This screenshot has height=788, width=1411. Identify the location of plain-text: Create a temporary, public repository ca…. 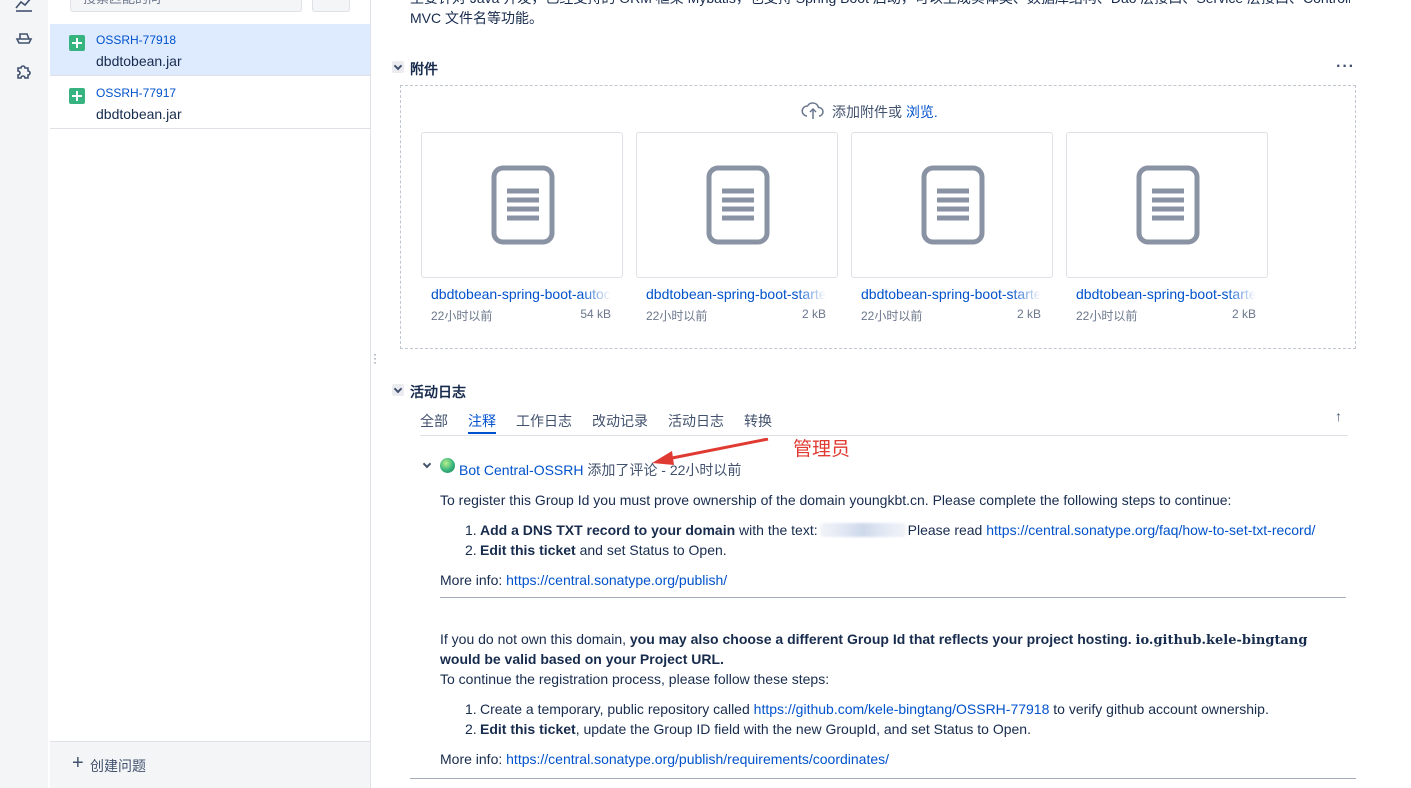
(617, 709).